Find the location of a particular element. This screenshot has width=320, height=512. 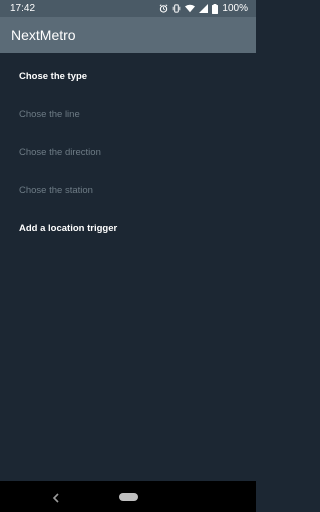

back-icon is located at coordinates (56, 497).